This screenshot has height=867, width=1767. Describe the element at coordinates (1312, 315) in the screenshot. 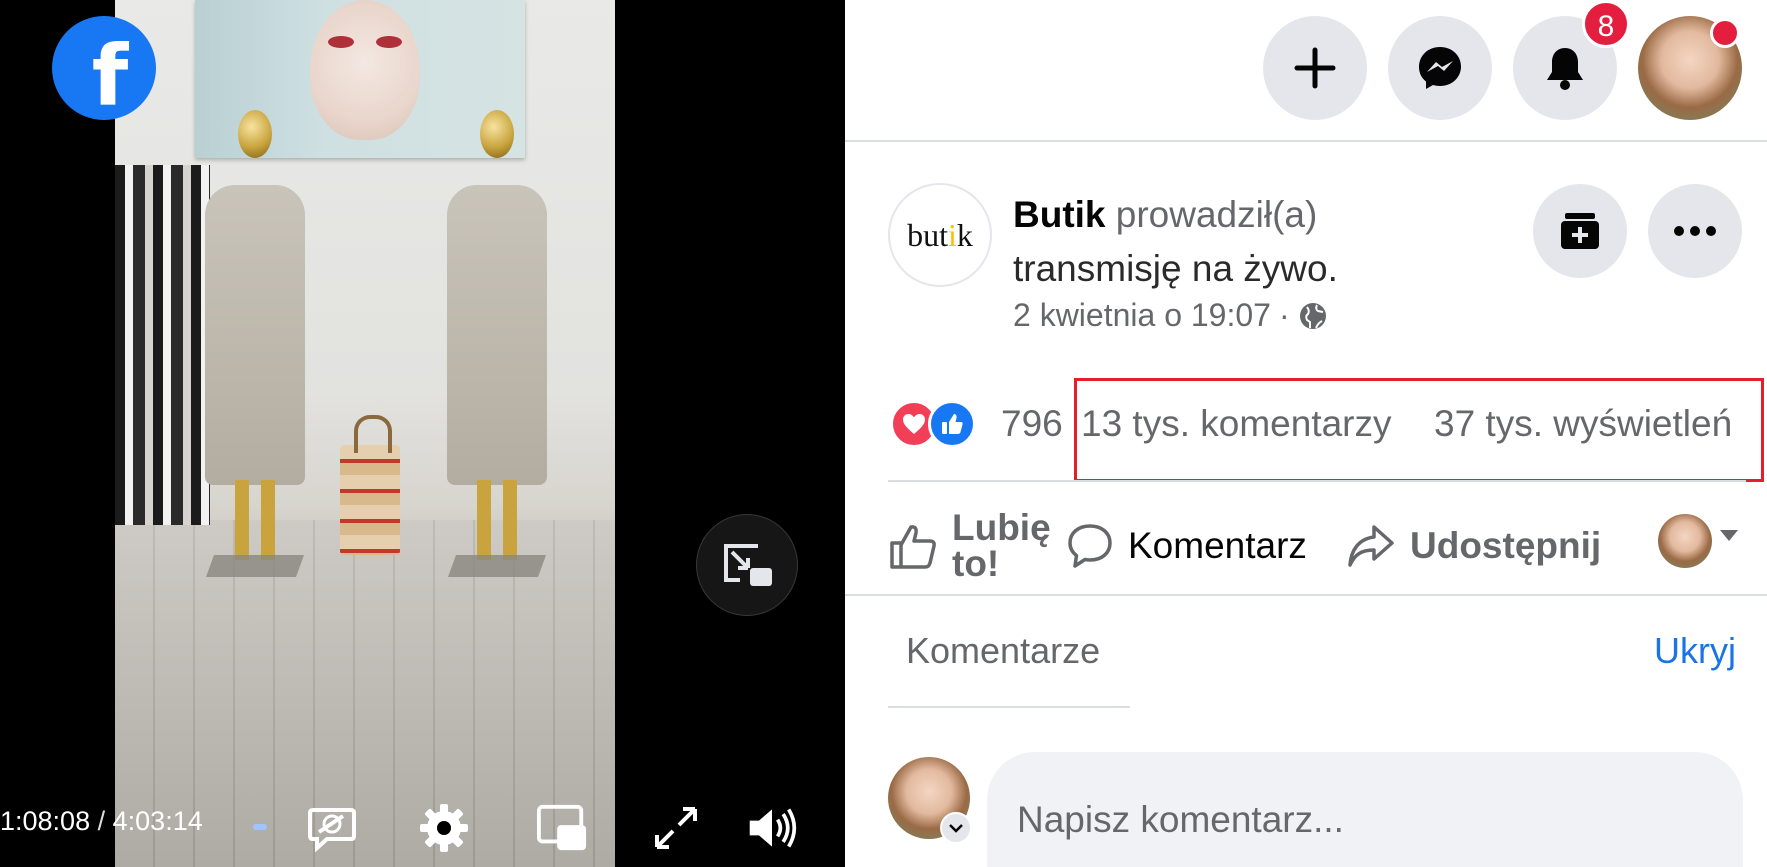

I see `globe-icon` at that location.